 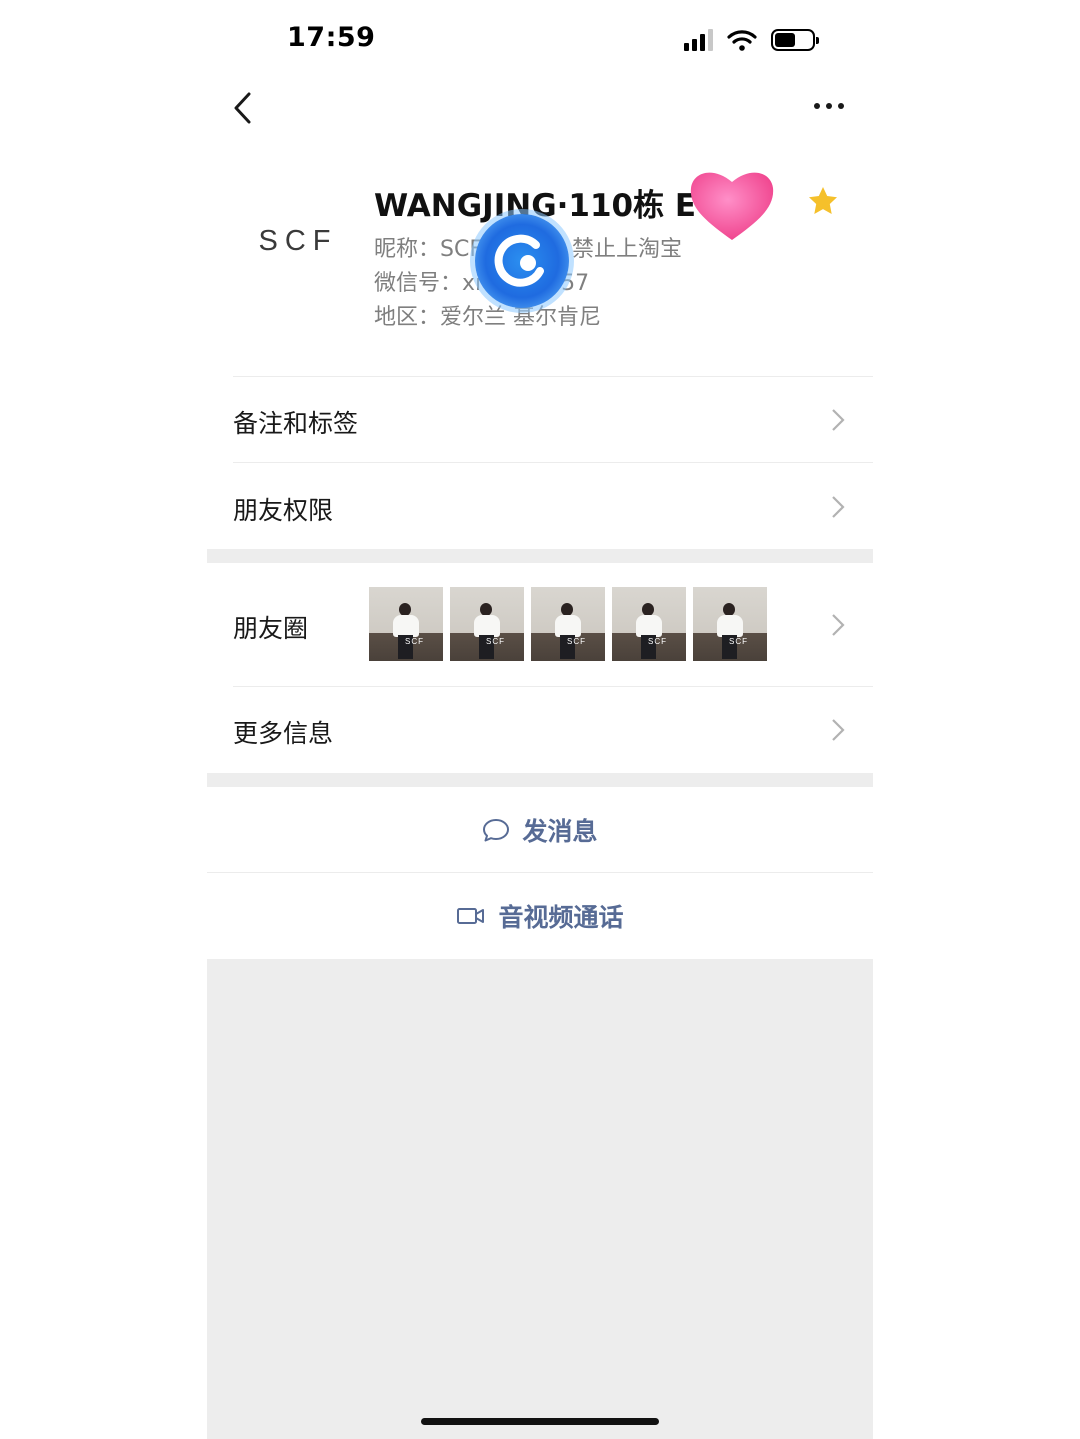 What do you see at coordinates (283, 510) in the screenshot?
I see `friend-permissions-label: 朋友权限` at bounding box center [283, 510].